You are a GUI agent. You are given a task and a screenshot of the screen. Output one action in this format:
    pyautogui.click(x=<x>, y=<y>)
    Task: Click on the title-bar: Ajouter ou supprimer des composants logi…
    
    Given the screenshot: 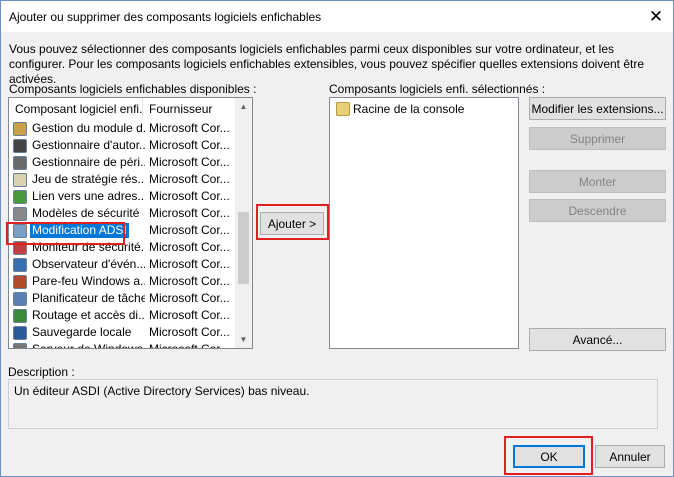 What is the action you would take?
    pyautogui.click(x=337, y=16)
    